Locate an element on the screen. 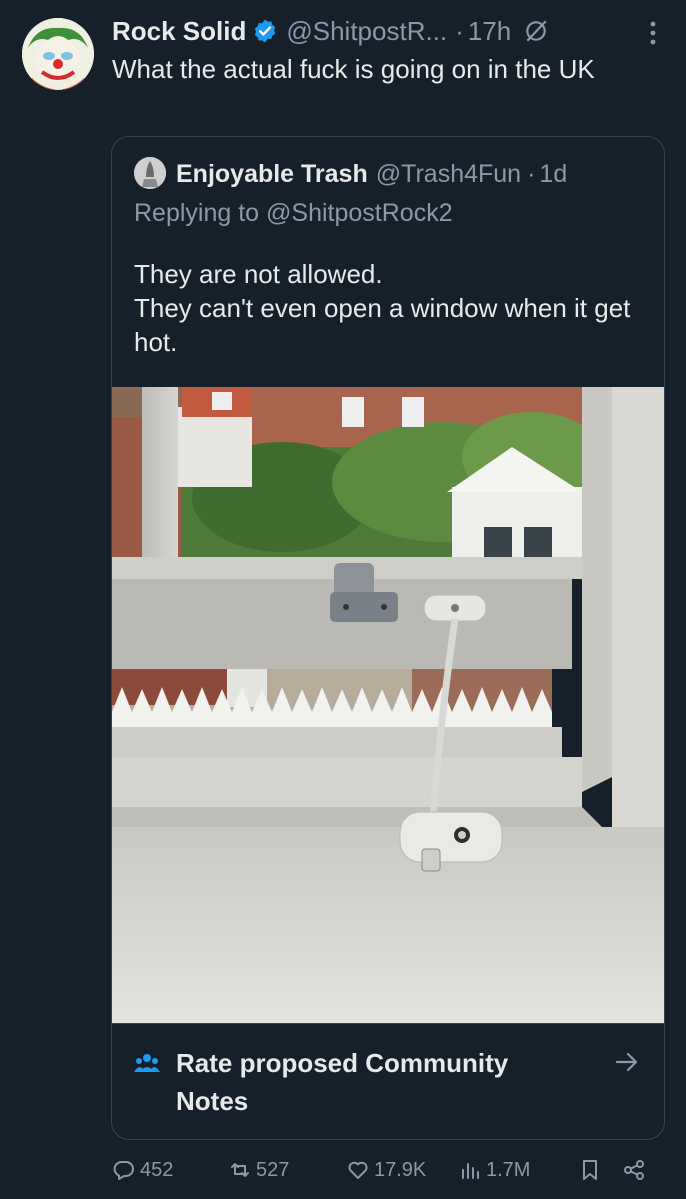 The image size is (686, 1199). like-count: 17.9K is located at coordinates (400, 1169).